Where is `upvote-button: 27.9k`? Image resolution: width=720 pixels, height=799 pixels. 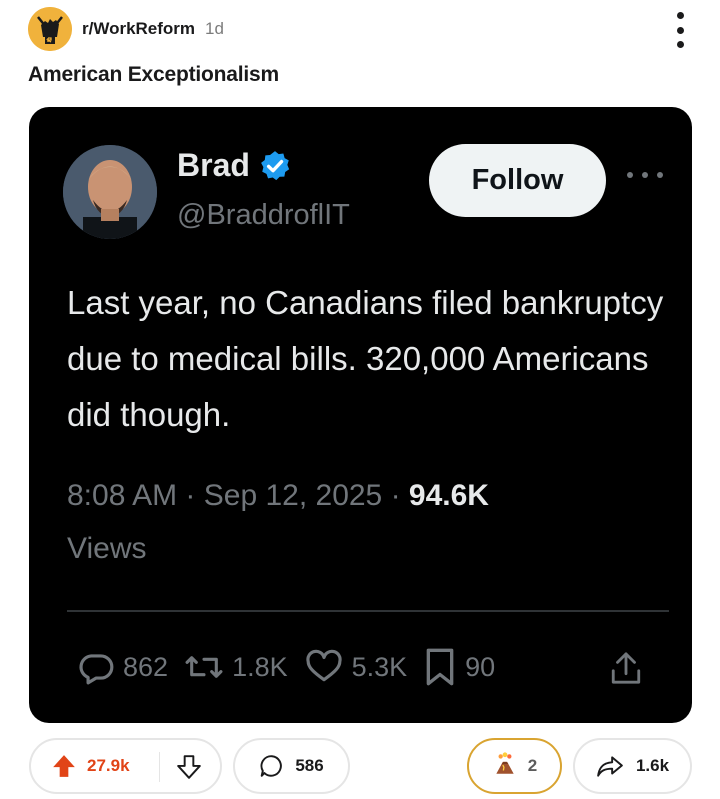 upvote-button: 27.9k is located at coordinates (90, 766).